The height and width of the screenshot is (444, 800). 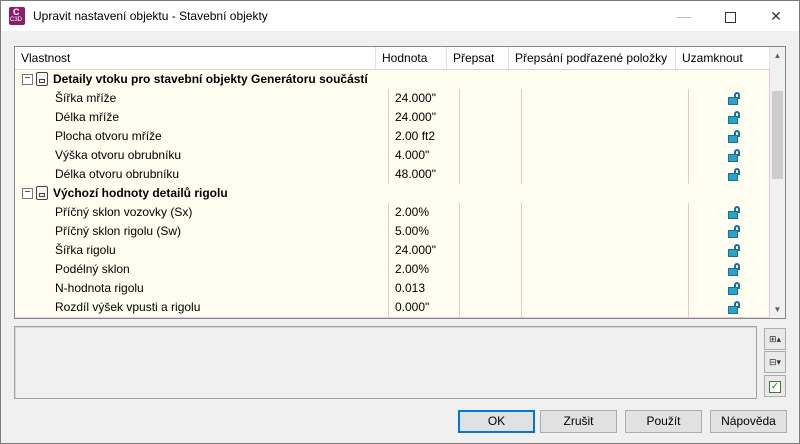 I want to click on app-icon-letter: C, so click(x=16, y=12).